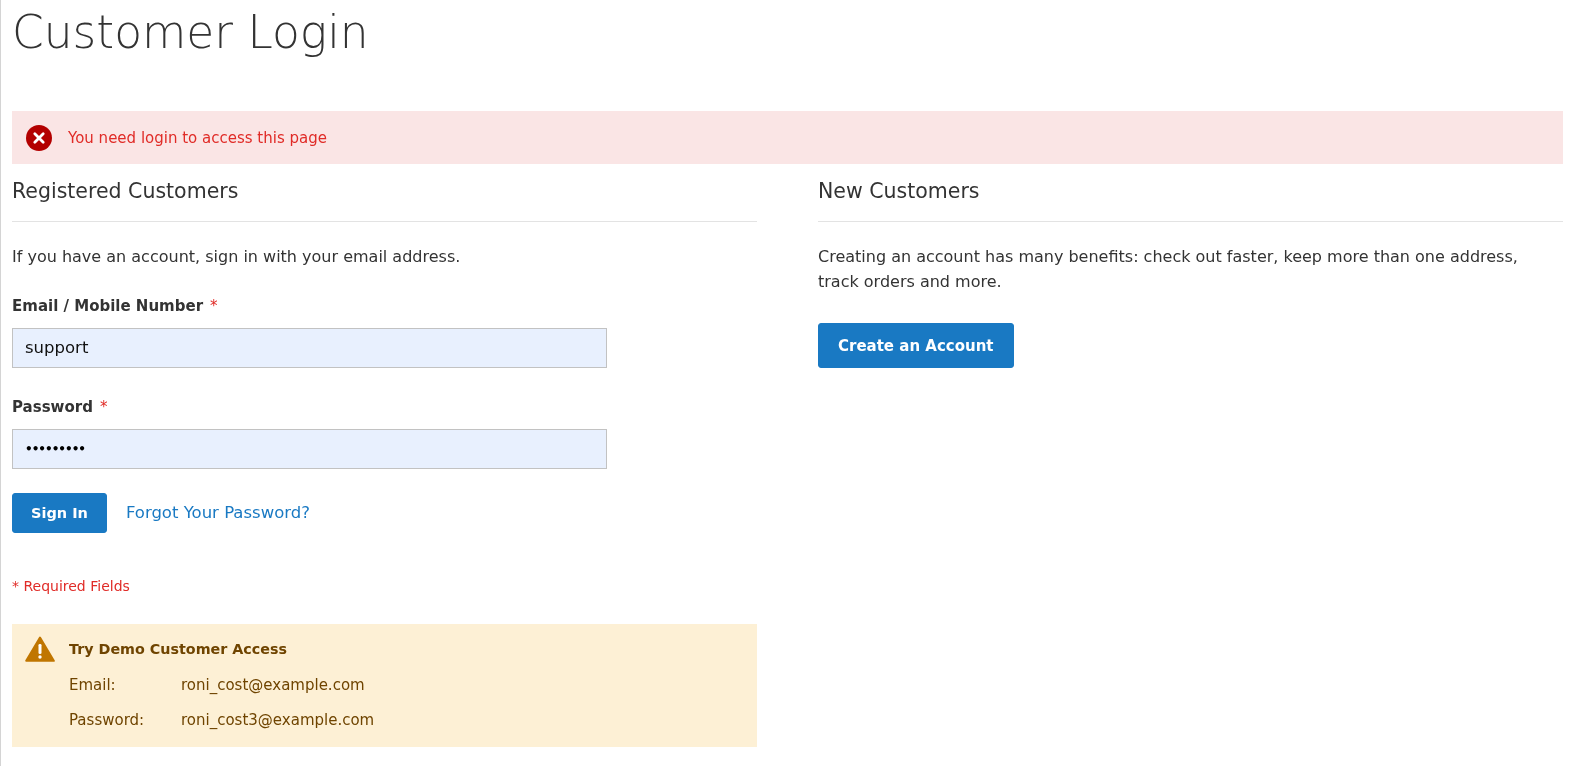 The height and width of the screenshot is (766, 1580). I want to click on error-icon, so click(39, 137).